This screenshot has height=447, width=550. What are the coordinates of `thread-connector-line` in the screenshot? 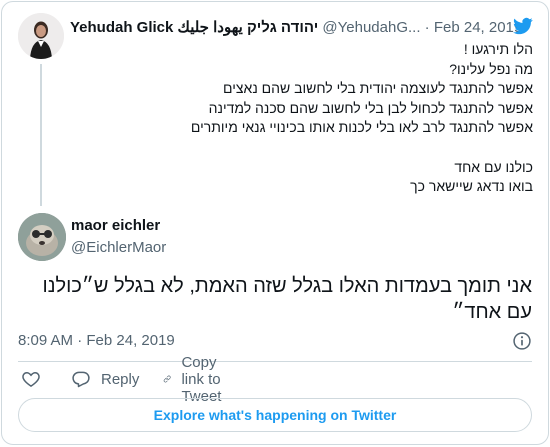 It's located at (41, 135).